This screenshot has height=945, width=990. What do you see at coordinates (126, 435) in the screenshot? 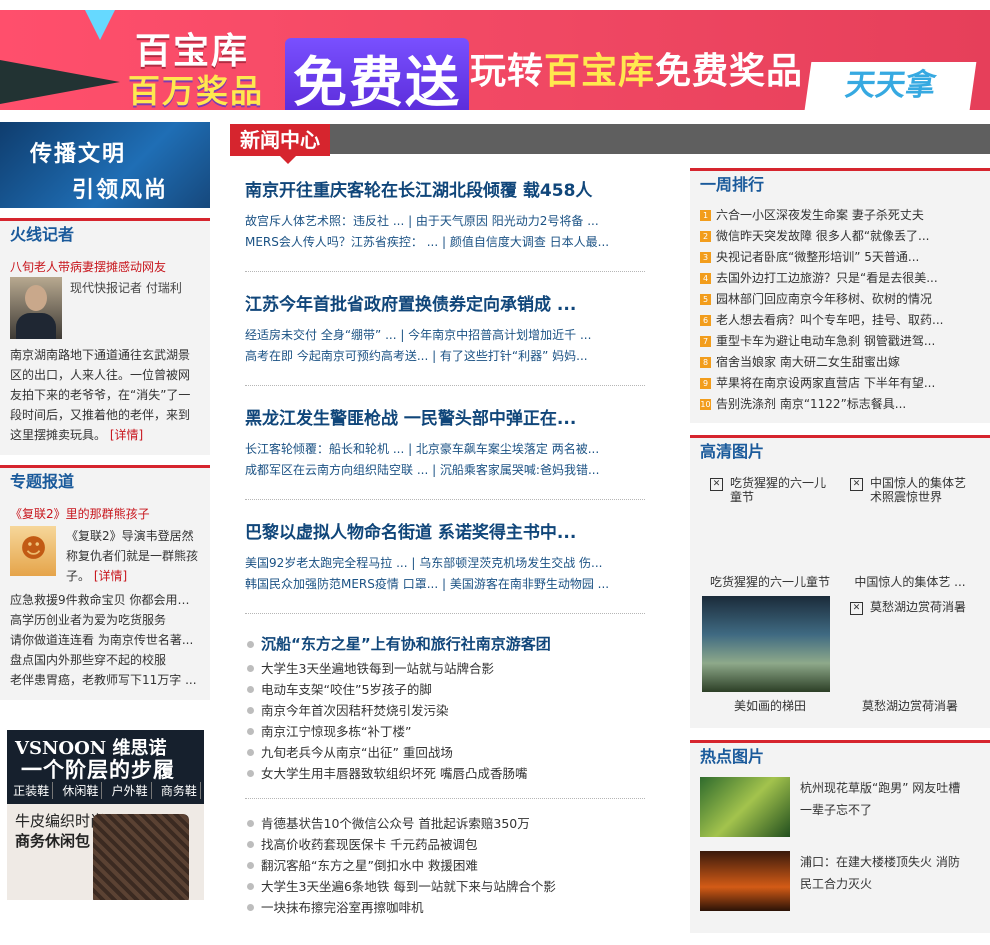
I see `hot-reporter-more-link: [详情]` at bounding box center [126, 435].